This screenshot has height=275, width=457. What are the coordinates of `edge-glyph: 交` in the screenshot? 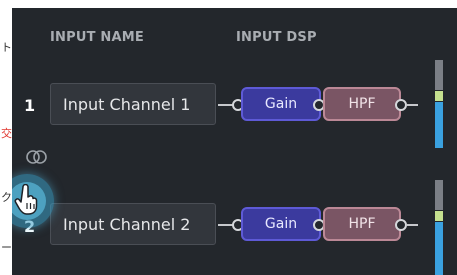 It's located at (6, 133).